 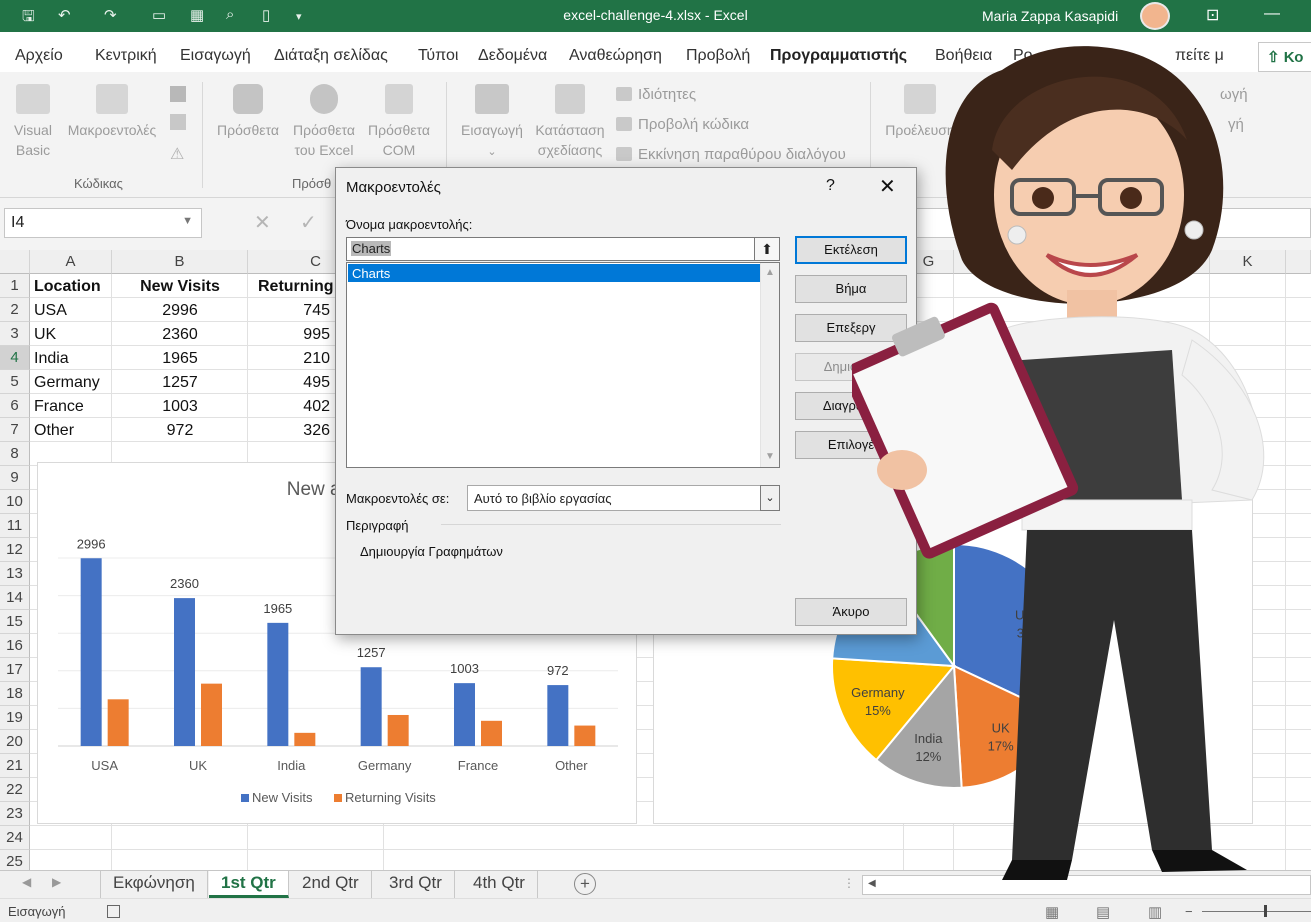 What do you see at coordinates (180, 335) in the screenshot?
I see `table-cell: 2360` at bounding box center [180, 335].